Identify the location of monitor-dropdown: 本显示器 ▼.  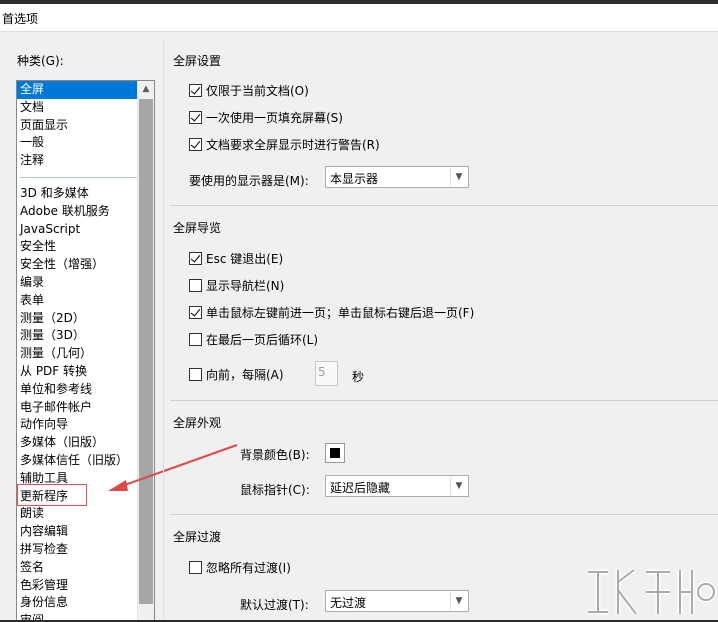
(397, 177).